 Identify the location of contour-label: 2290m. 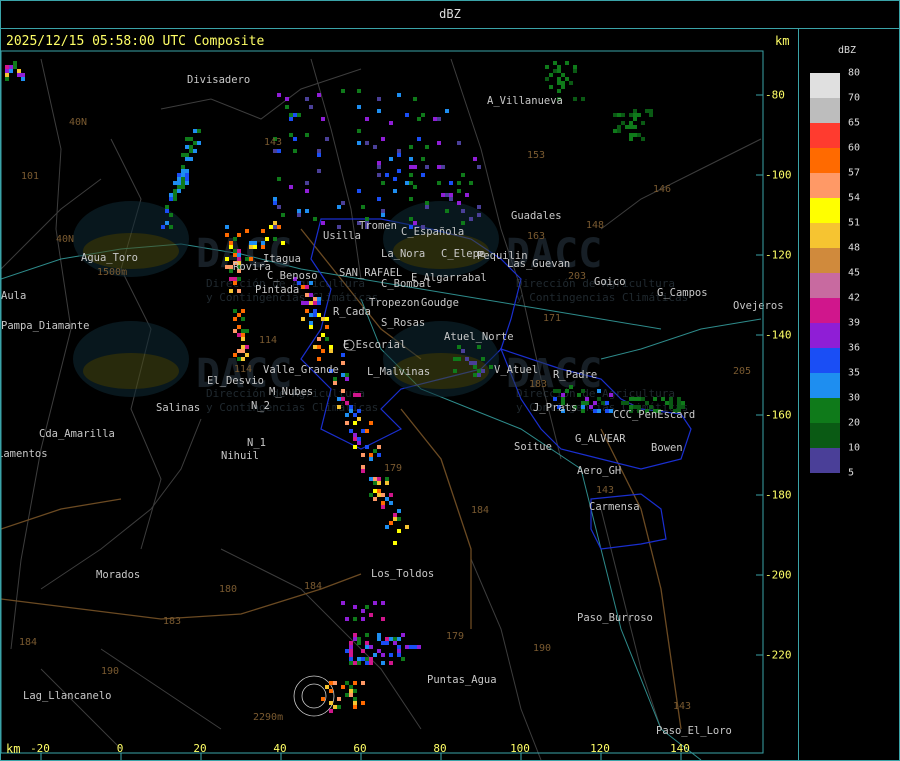
(268, 717).